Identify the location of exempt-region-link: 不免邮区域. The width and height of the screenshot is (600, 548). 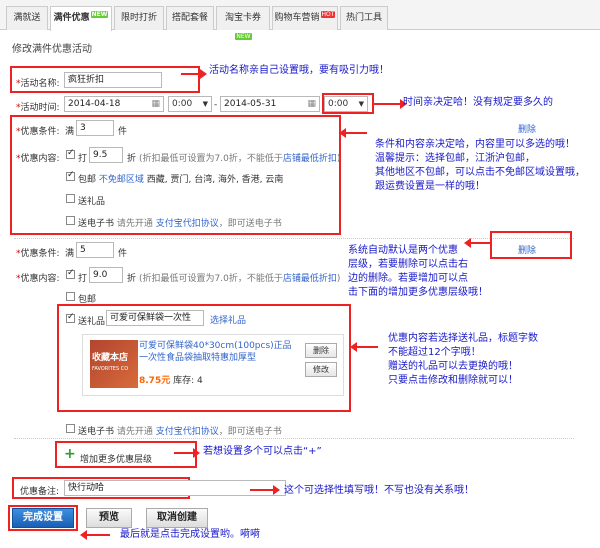
(121, 180).